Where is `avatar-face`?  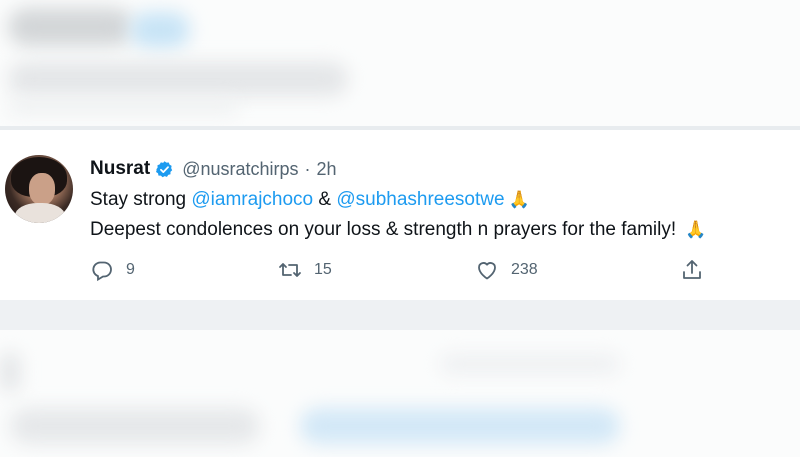 avatar-face is located at coordinates (42, 189).